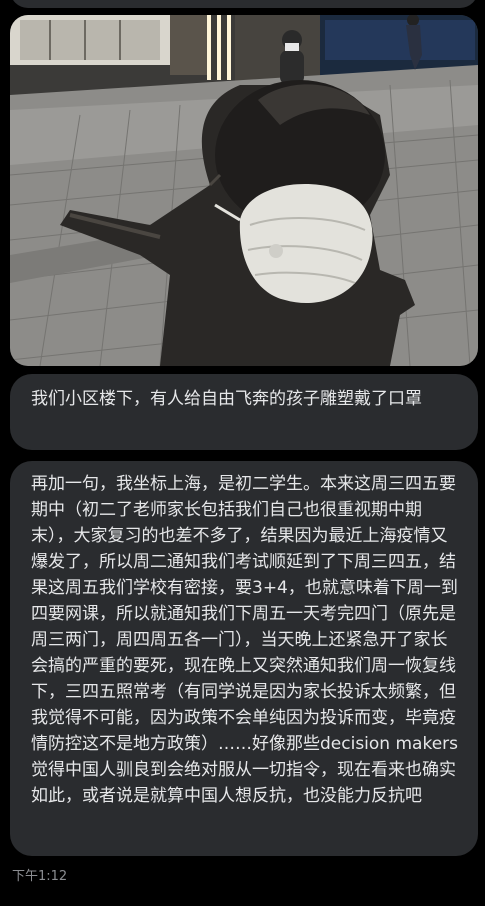  What do you see at coordinates (226, 399) in the screenshot?
I see `message-text: 我们小区楼下，有人给自由飞奔的孩子雕塑戴了口罩` at bounding box center [226, 399].